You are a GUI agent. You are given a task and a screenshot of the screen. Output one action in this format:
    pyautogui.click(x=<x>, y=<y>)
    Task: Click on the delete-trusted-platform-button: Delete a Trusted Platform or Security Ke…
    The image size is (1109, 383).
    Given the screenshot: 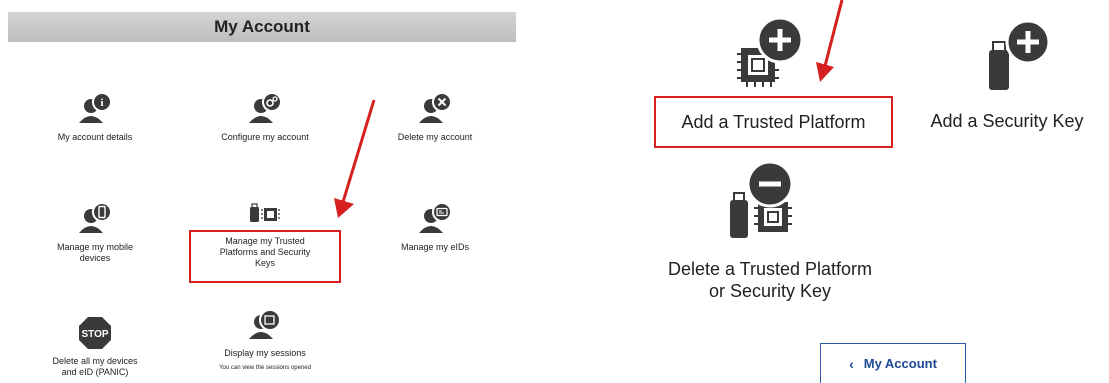 What is the action you would take?
    pyautogui.click(x=770, y=280)
    